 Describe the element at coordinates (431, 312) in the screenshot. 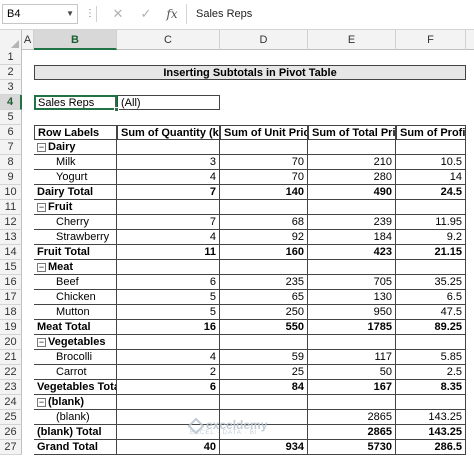

I see `value-profit: 47.5` at that location.